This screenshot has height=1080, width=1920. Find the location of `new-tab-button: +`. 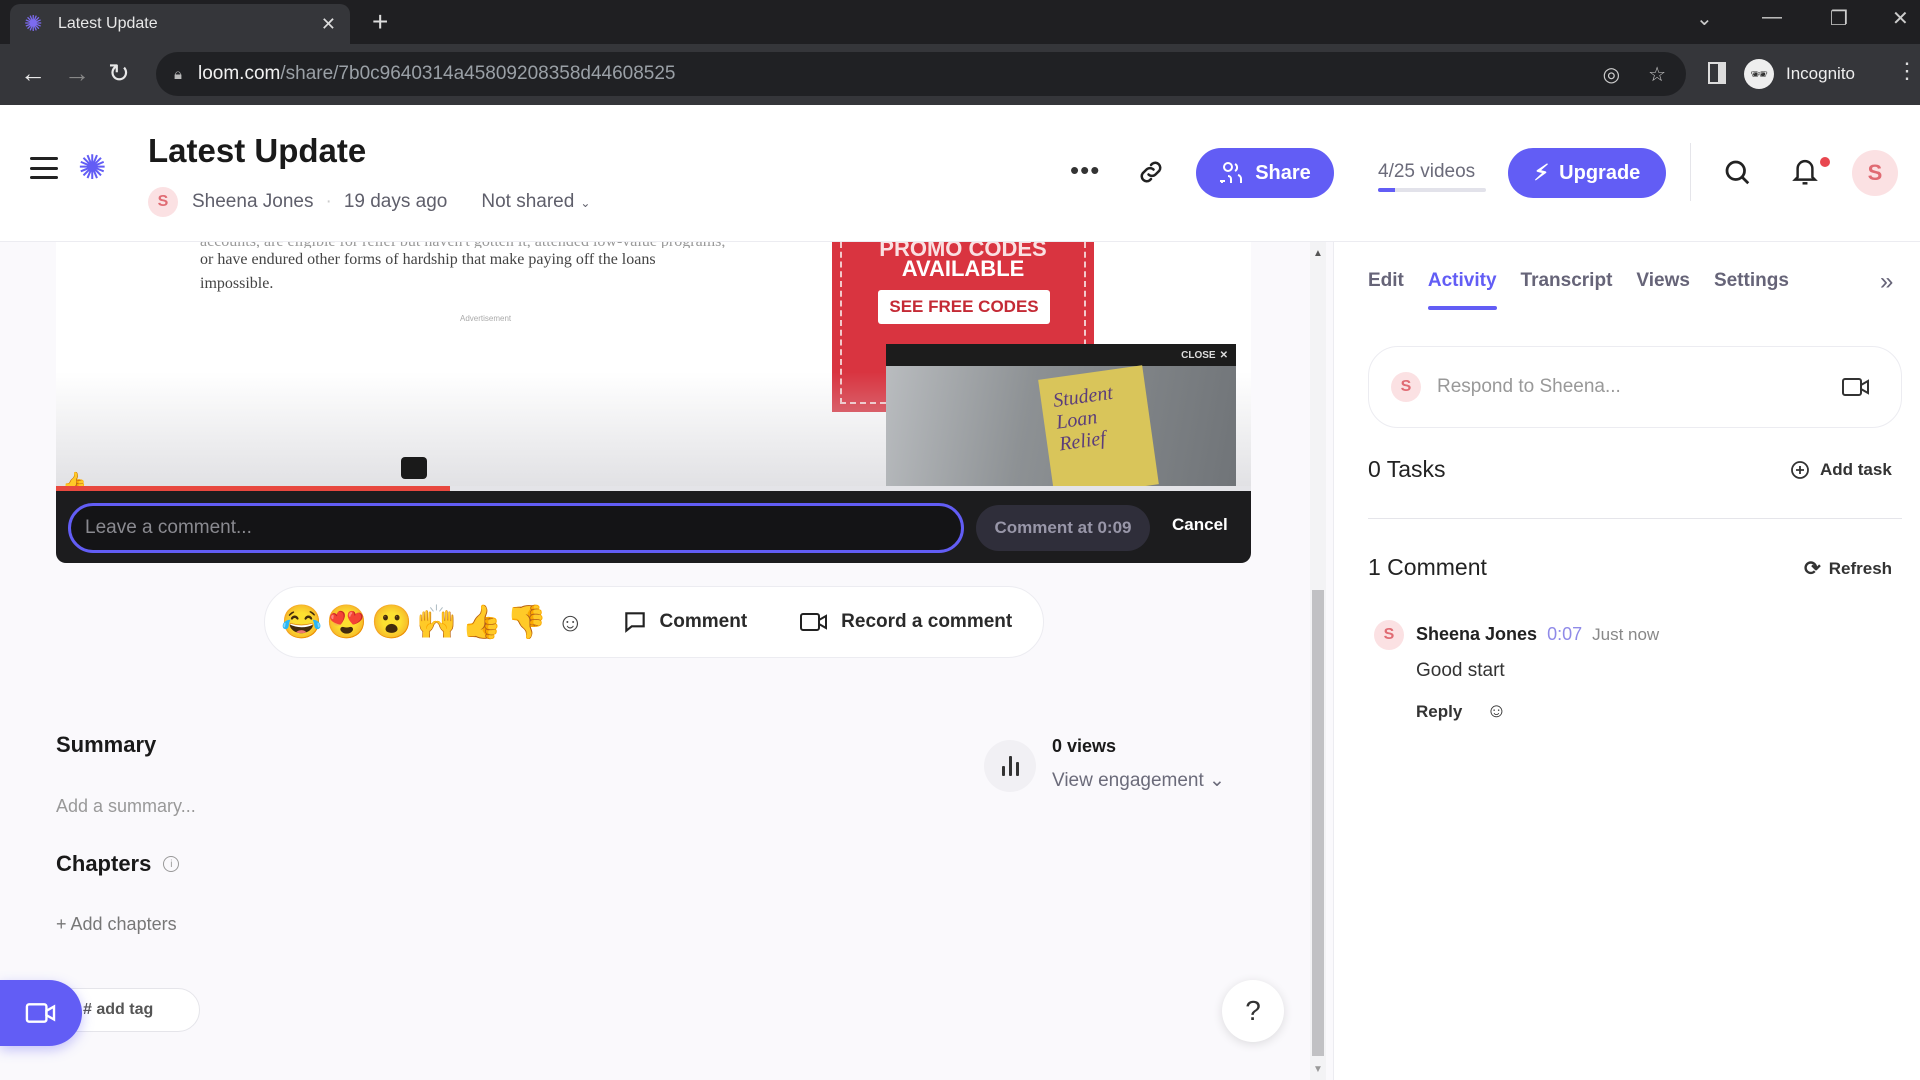

new-tab-button: + is located at coordinates (380, 22).